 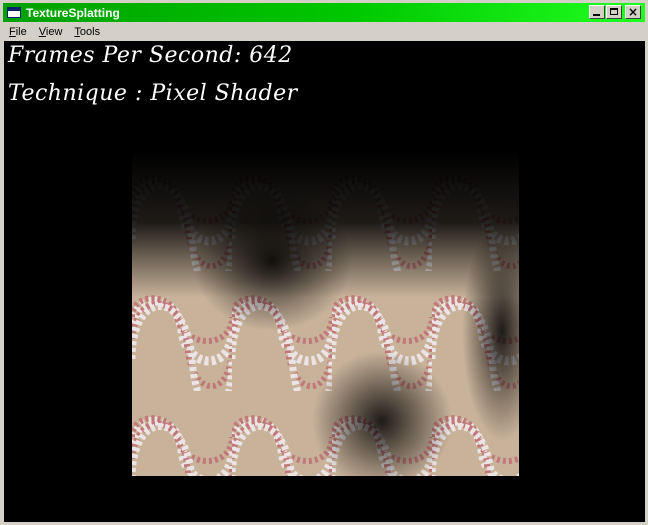 I want to click on menu-tools: Tools, so click(x=87, y=32).